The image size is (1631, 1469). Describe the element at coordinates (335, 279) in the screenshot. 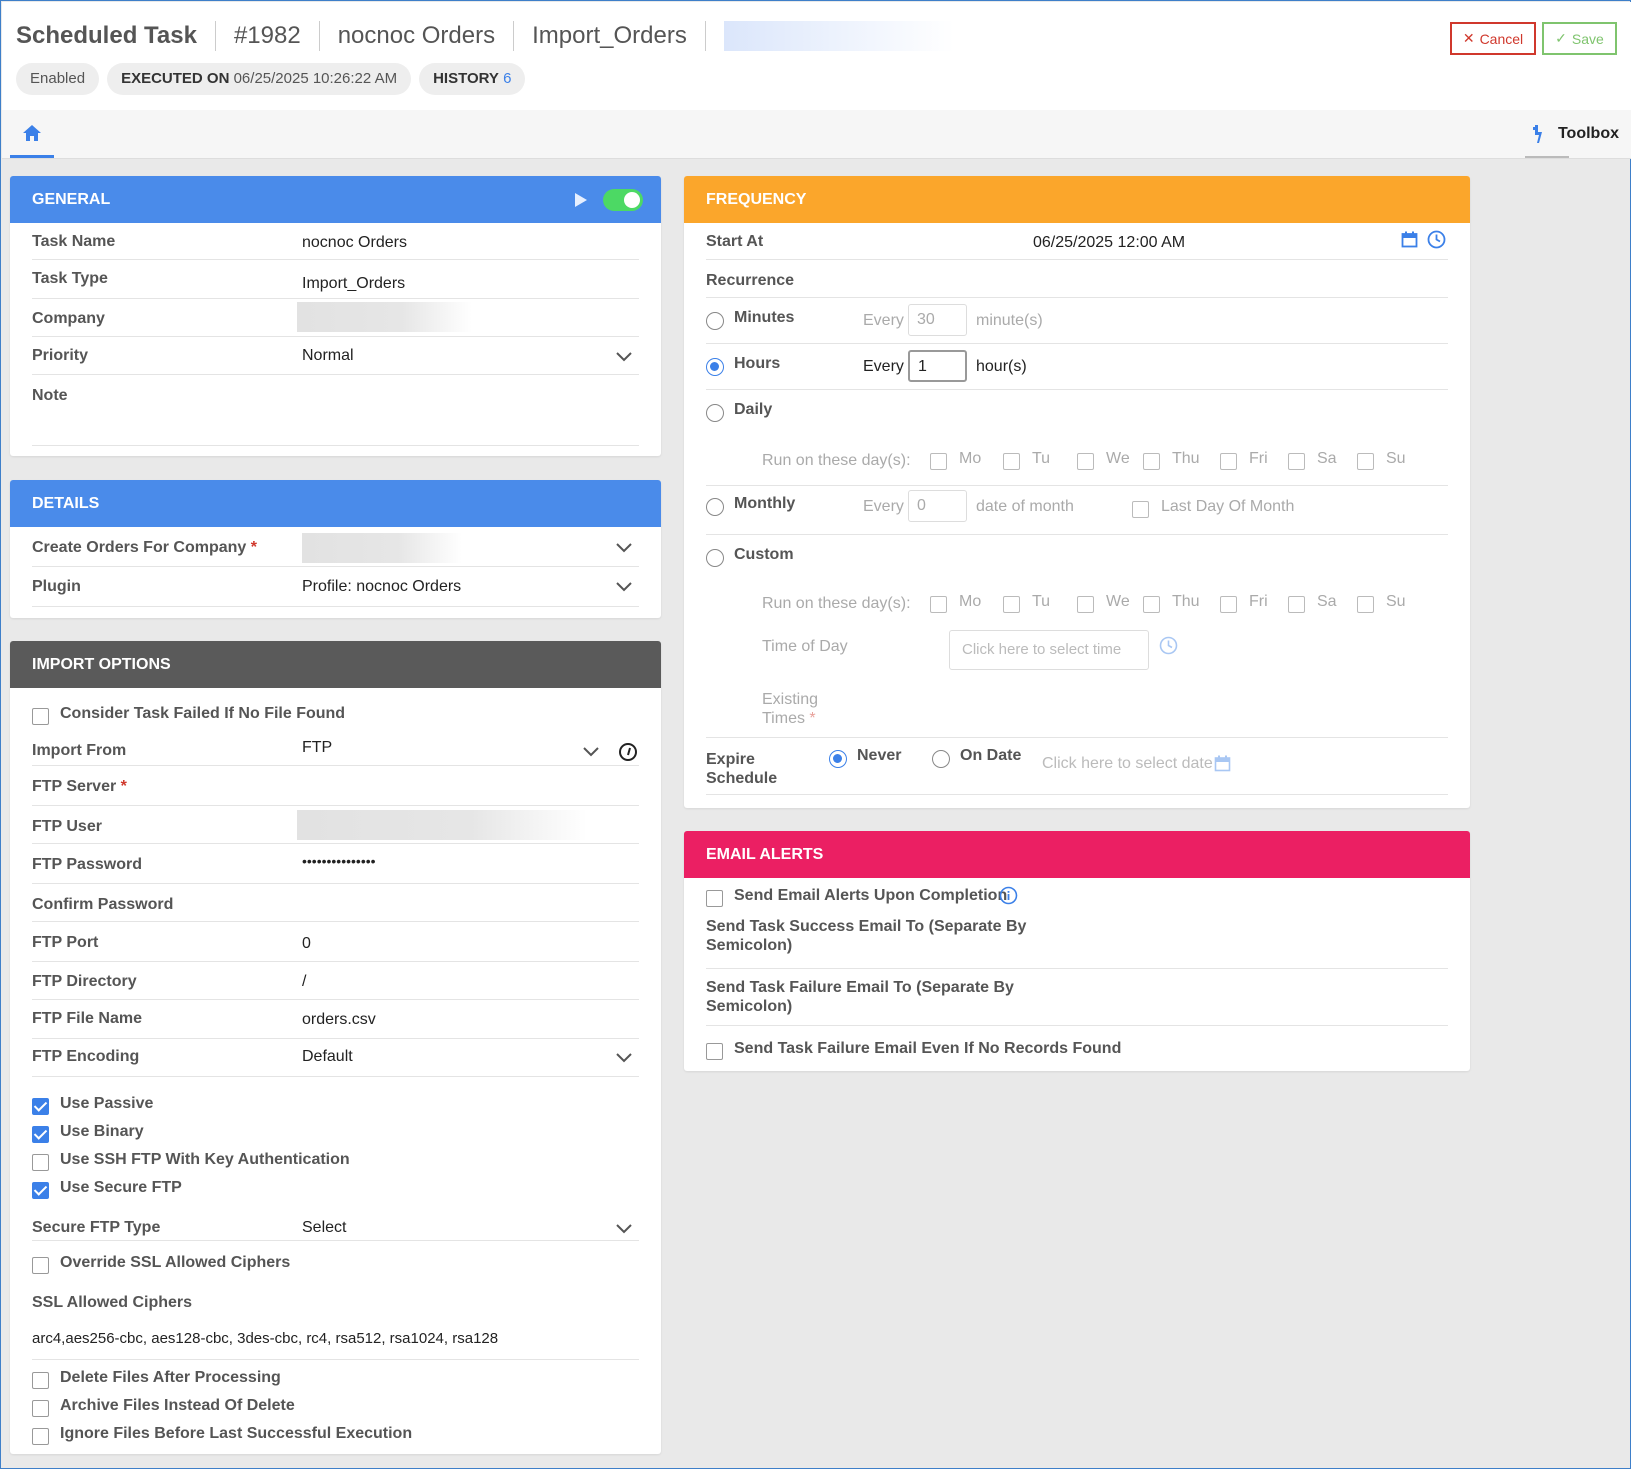

I see `task-type-row: Task Type Import_Orders` at that location.